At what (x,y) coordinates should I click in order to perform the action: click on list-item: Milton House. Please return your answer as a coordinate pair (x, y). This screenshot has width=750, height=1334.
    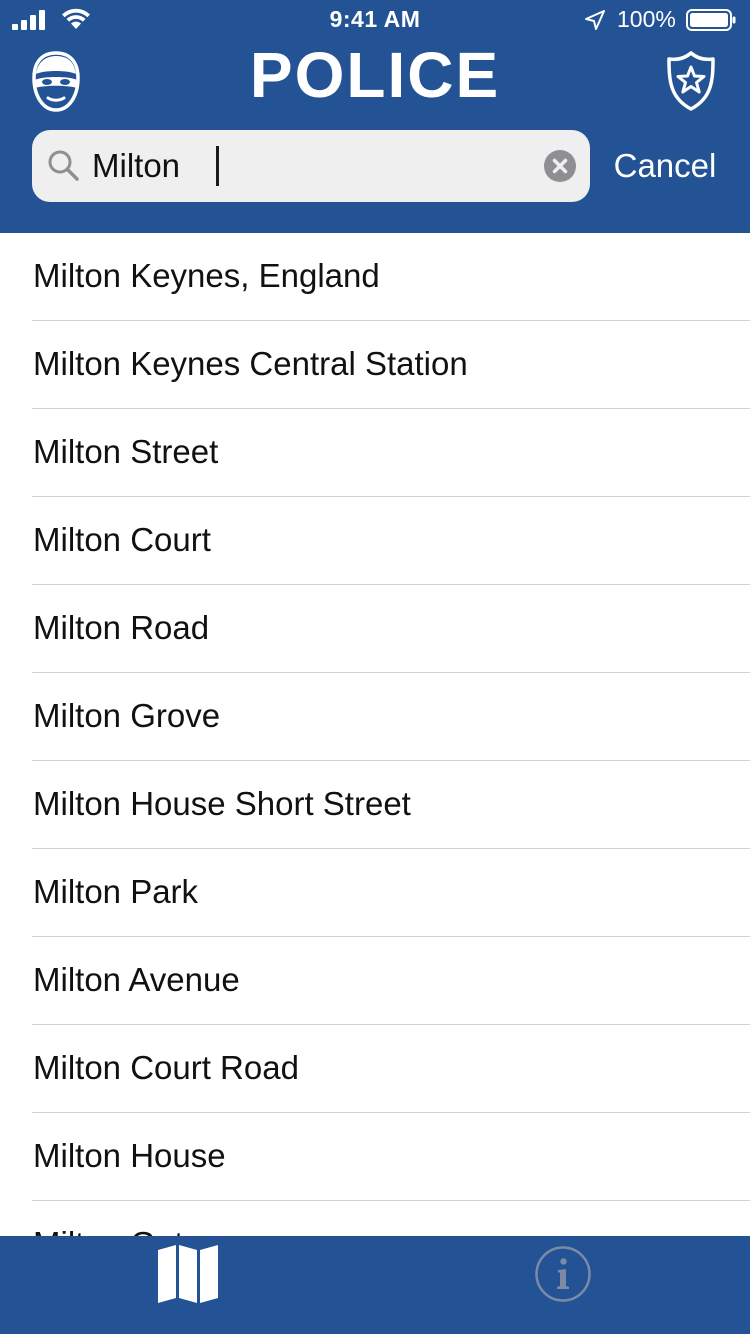
    Looking at the image, I should click on (391, 1157).